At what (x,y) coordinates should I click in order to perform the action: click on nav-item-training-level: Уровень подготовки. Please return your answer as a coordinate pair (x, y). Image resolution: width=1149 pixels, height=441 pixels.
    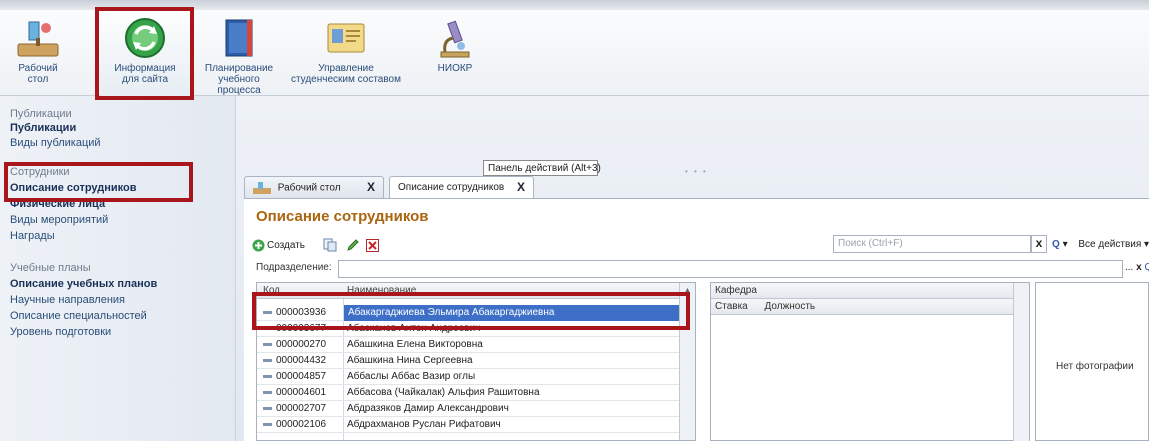
    Looking at the image, I should click on (60, 332).